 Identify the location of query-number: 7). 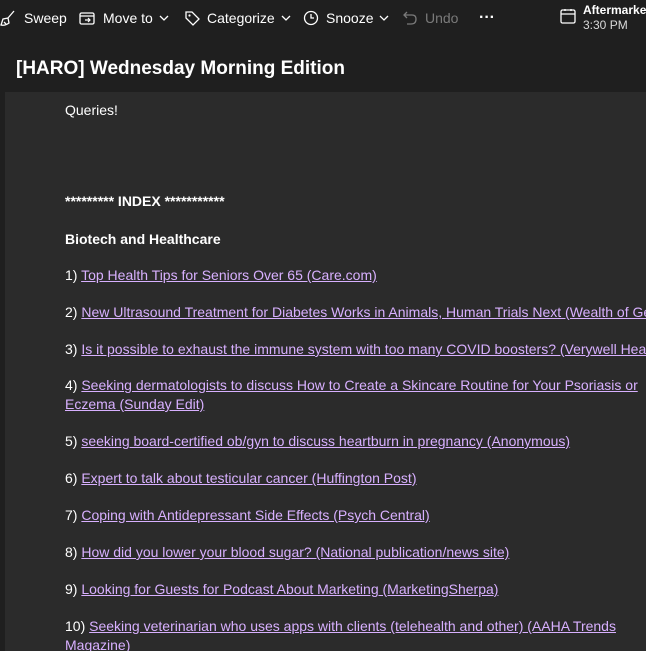
(71, 515).